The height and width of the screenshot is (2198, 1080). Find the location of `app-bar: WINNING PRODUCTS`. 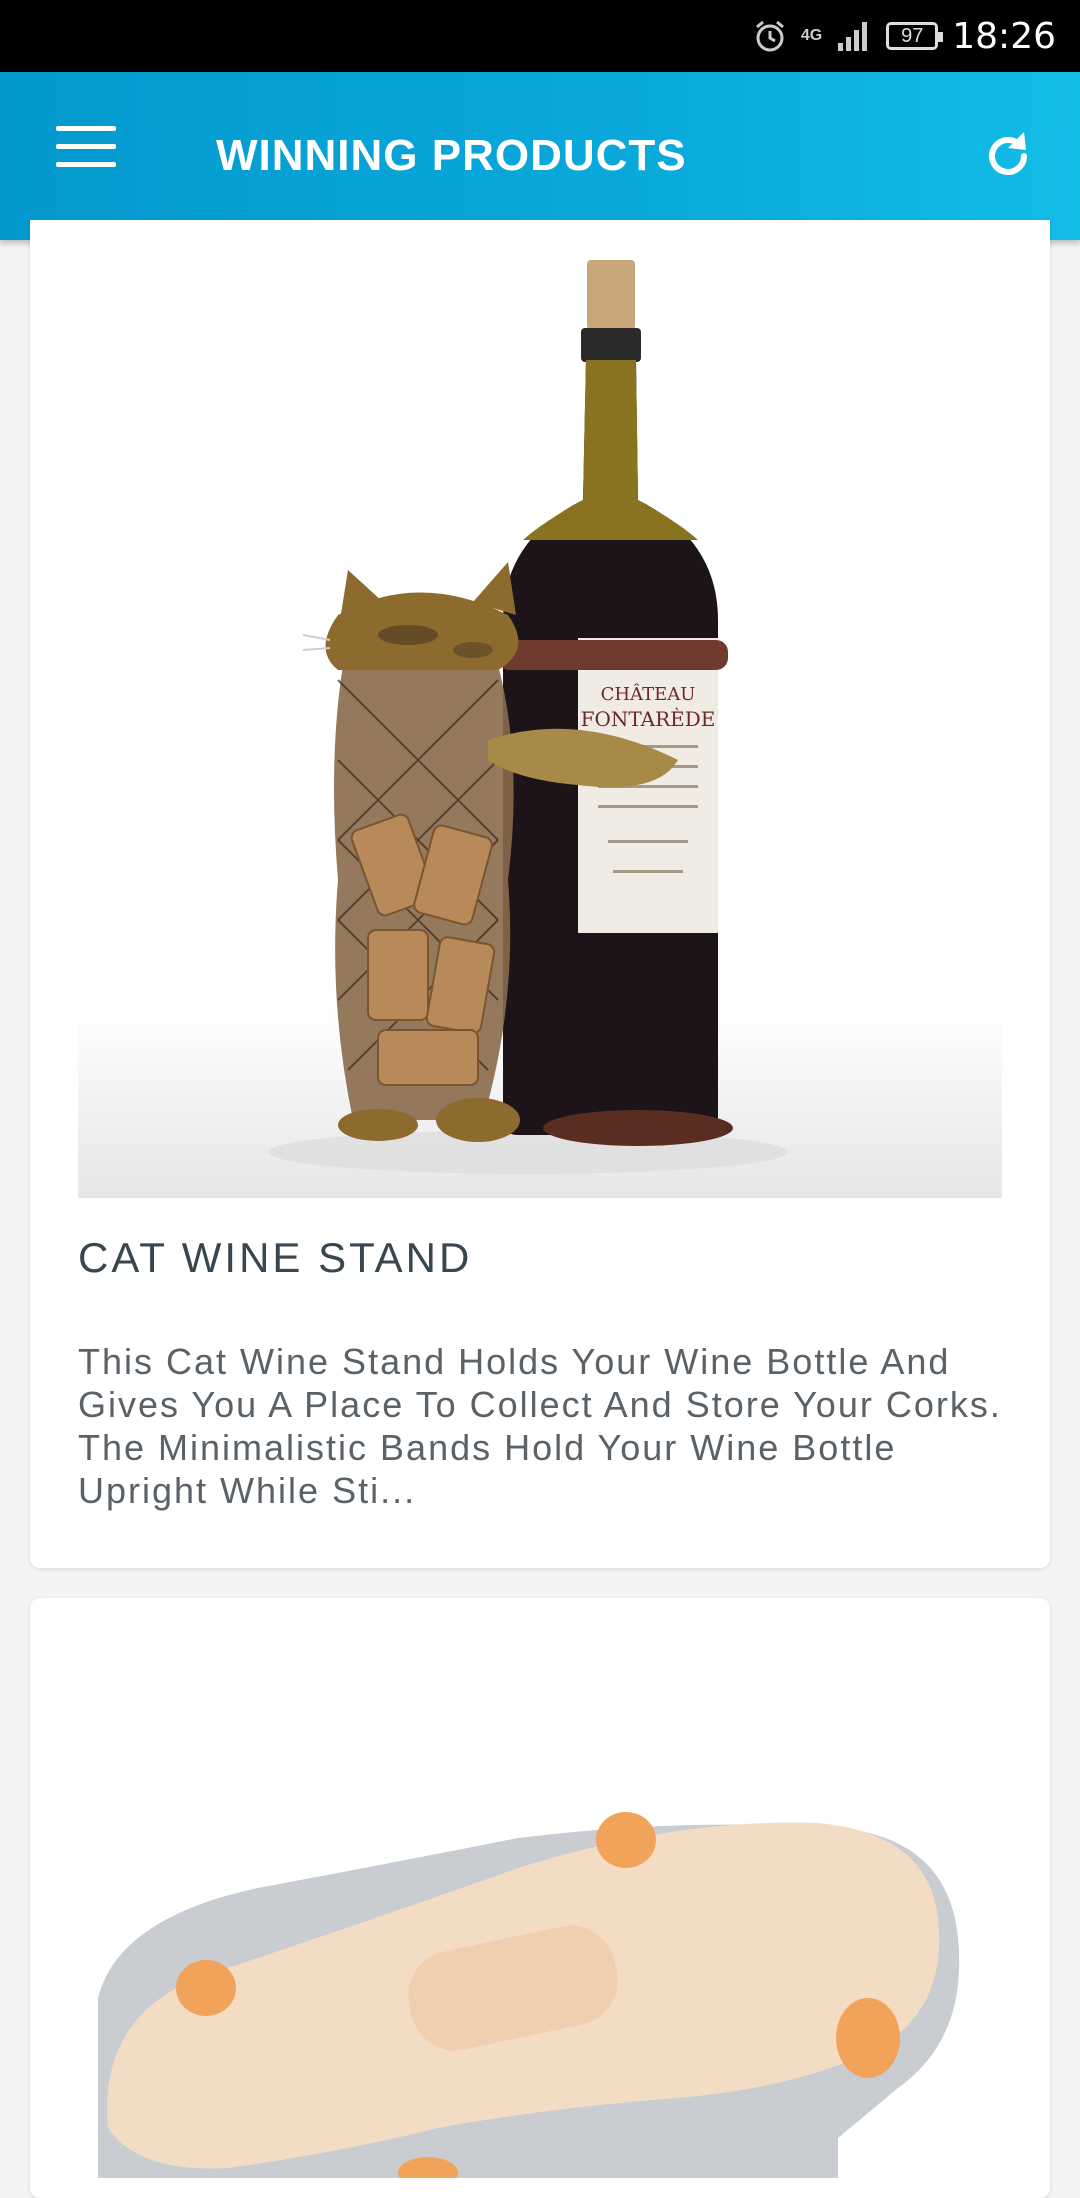

app-bar: WINNING PRODUCTS is located at coordinates (540, 156).